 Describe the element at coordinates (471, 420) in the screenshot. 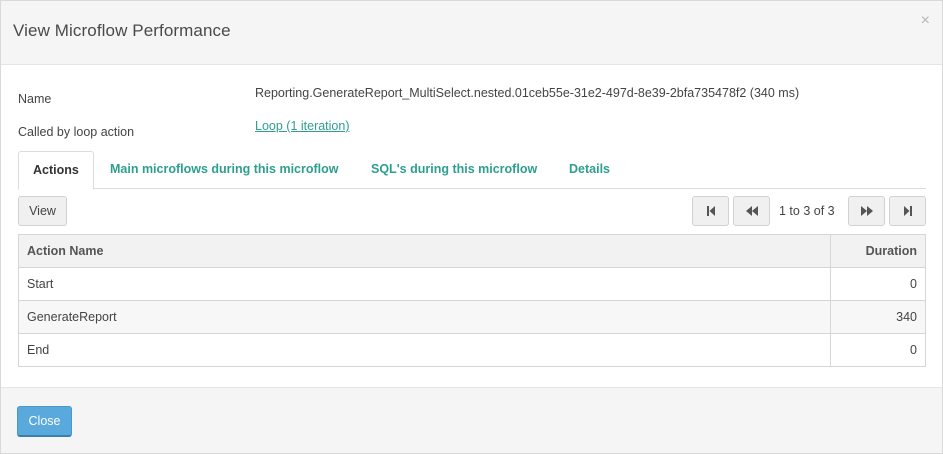

I see `dialog-footer: Close` at that location.